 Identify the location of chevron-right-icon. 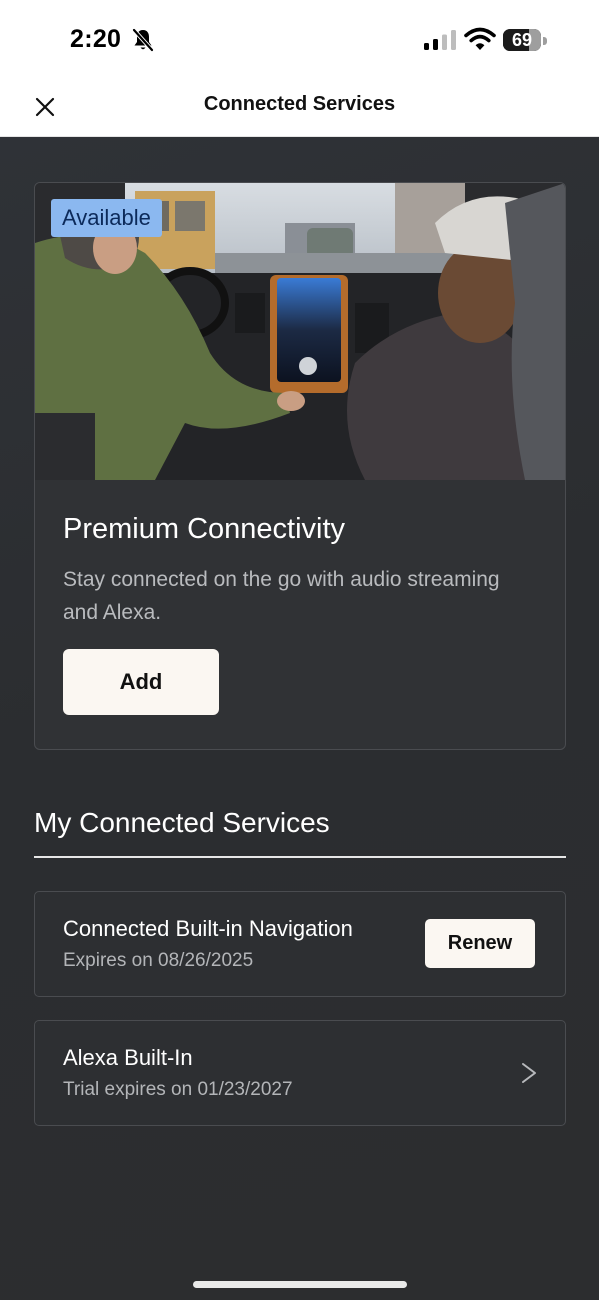
(529, 1073).